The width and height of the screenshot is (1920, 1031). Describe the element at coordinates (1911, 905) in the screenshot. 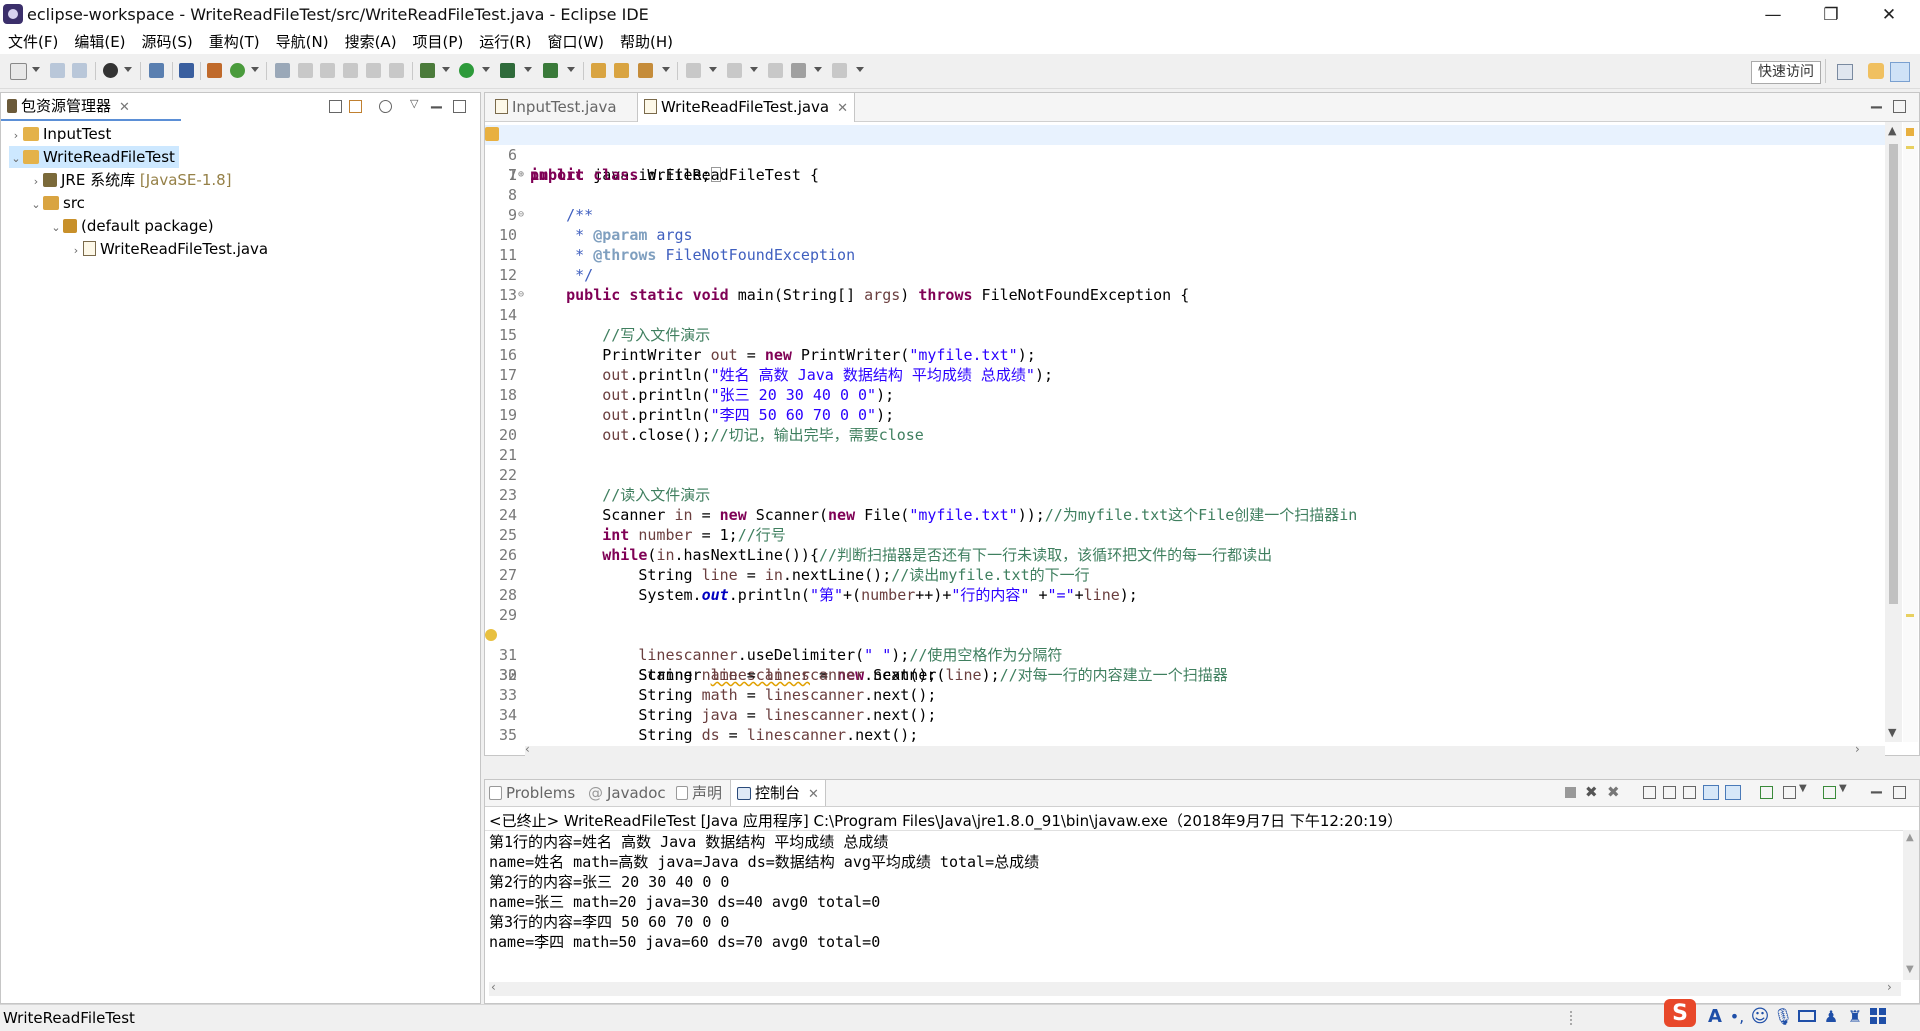

I see `console-vertical-scrollbar: ▲ ▼` at that location.